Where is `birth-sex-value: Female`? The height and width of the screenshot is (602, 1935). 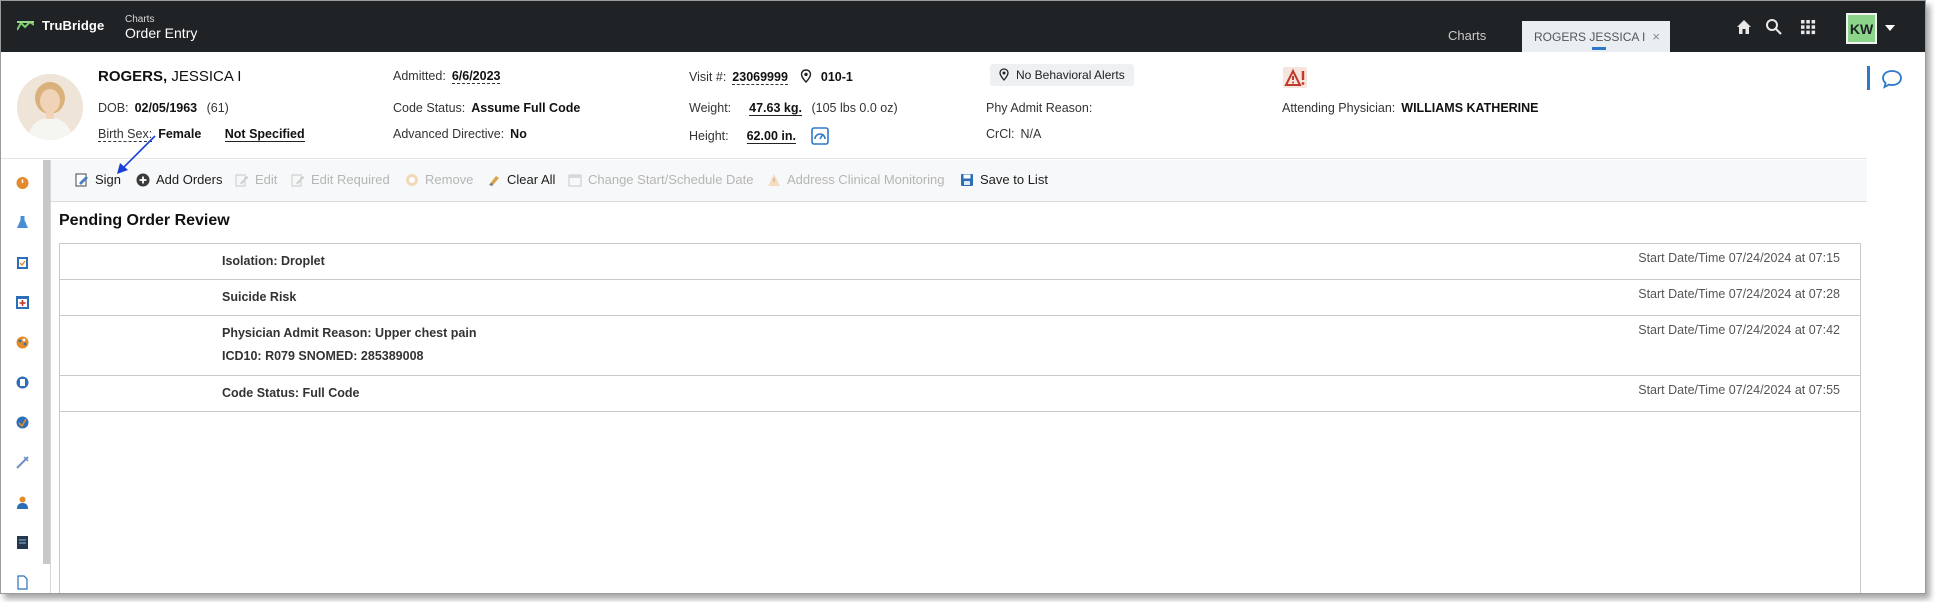
birth-sex-value: Female is located at coordinates (180, 134).